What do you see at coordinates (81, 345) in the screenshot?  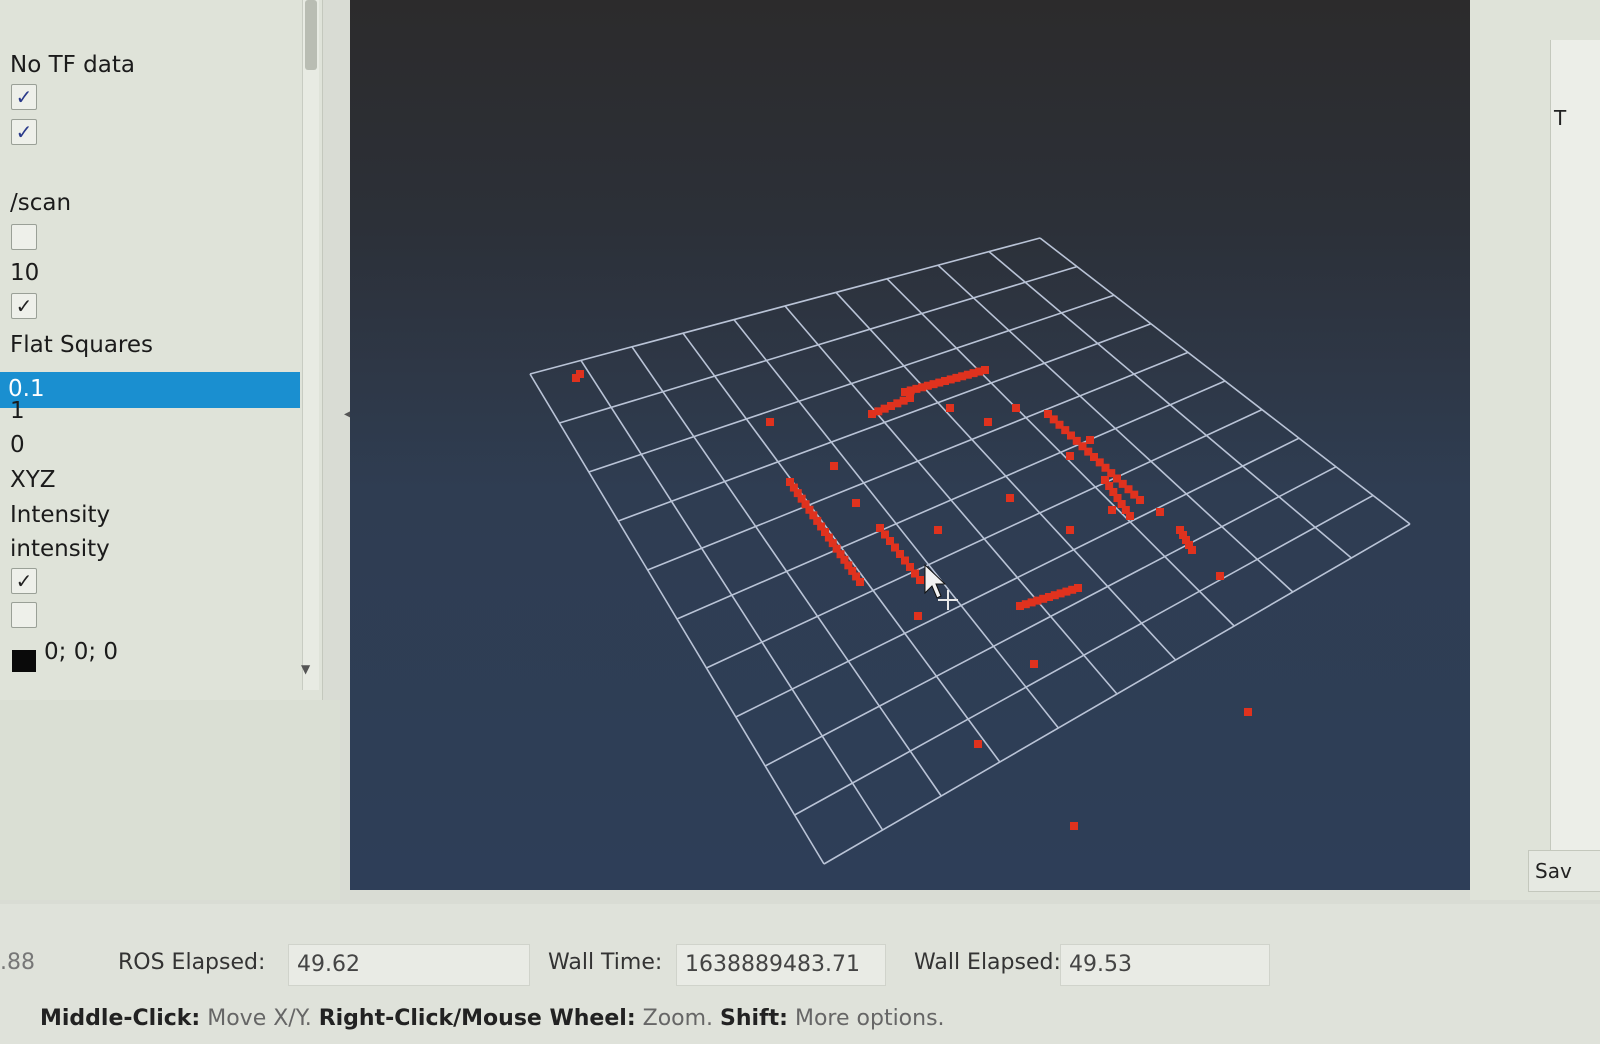 I see `style-value: Flat Squares` at bounding box center [81, 345].